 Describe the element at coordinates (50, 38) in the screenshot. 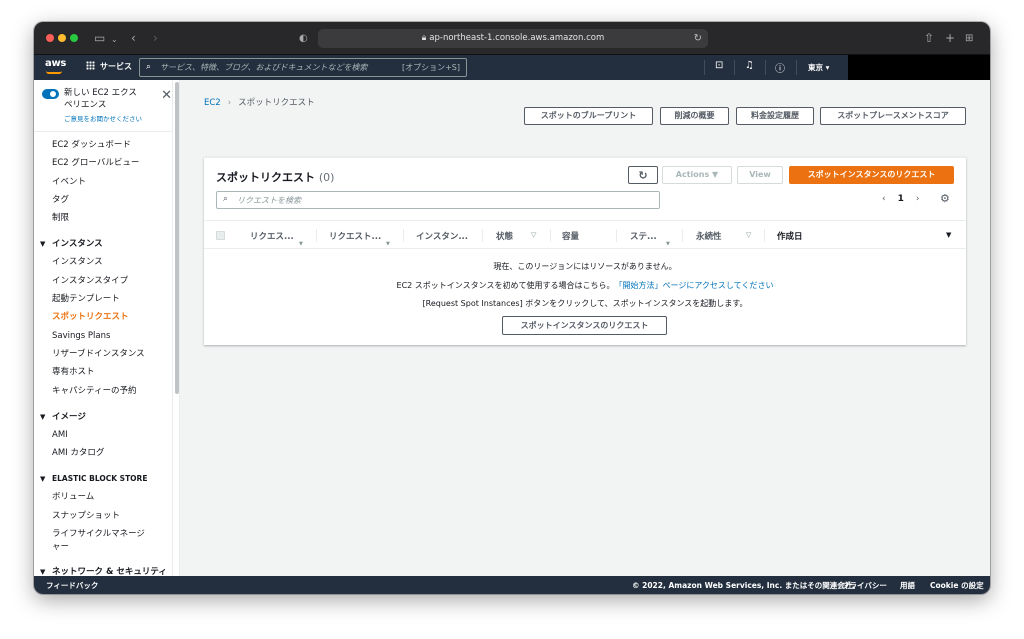

I see `close-window-button` at that location.